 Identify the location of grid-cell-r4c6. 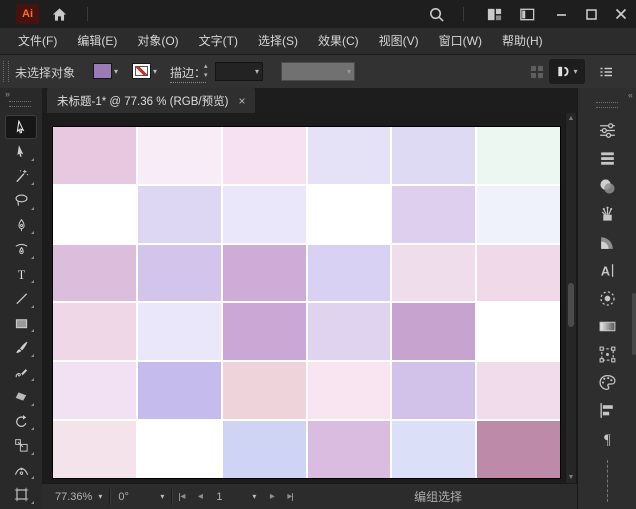
(518, 332).